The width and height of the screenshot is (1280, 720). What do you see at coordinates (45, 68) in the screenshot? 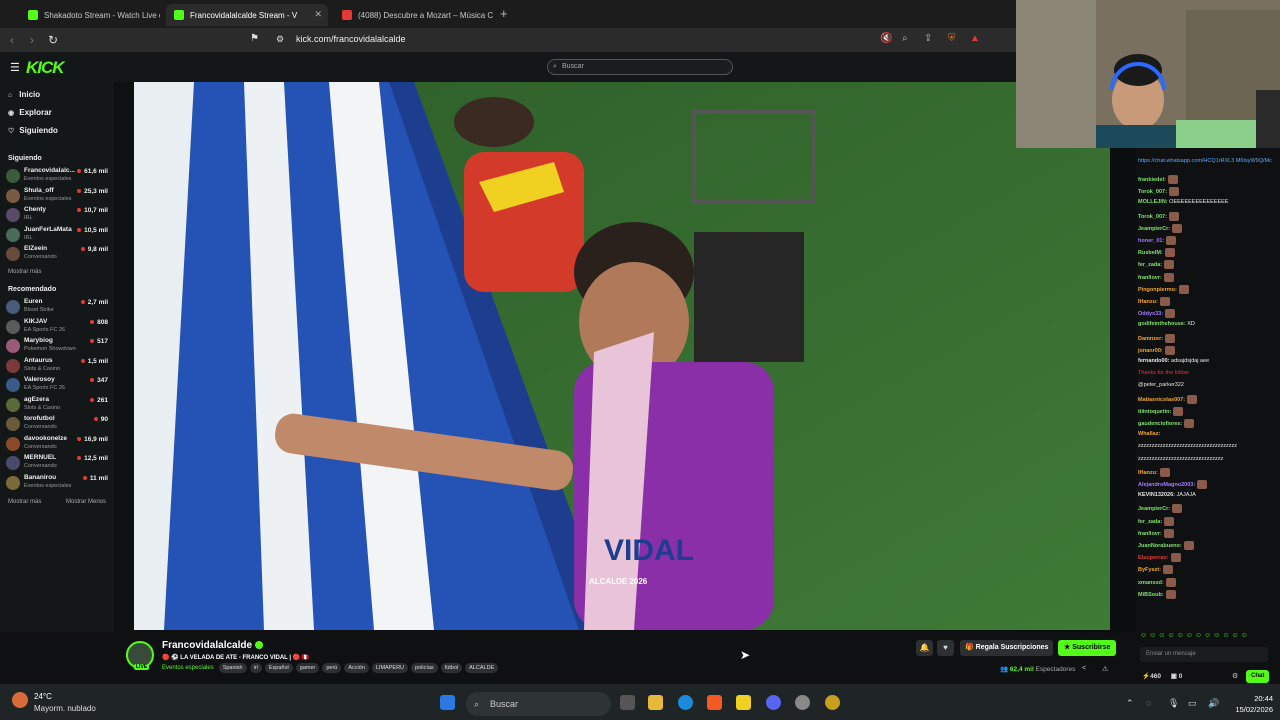
I see `kick-logo: KICK` at bounding box center [45, 68].